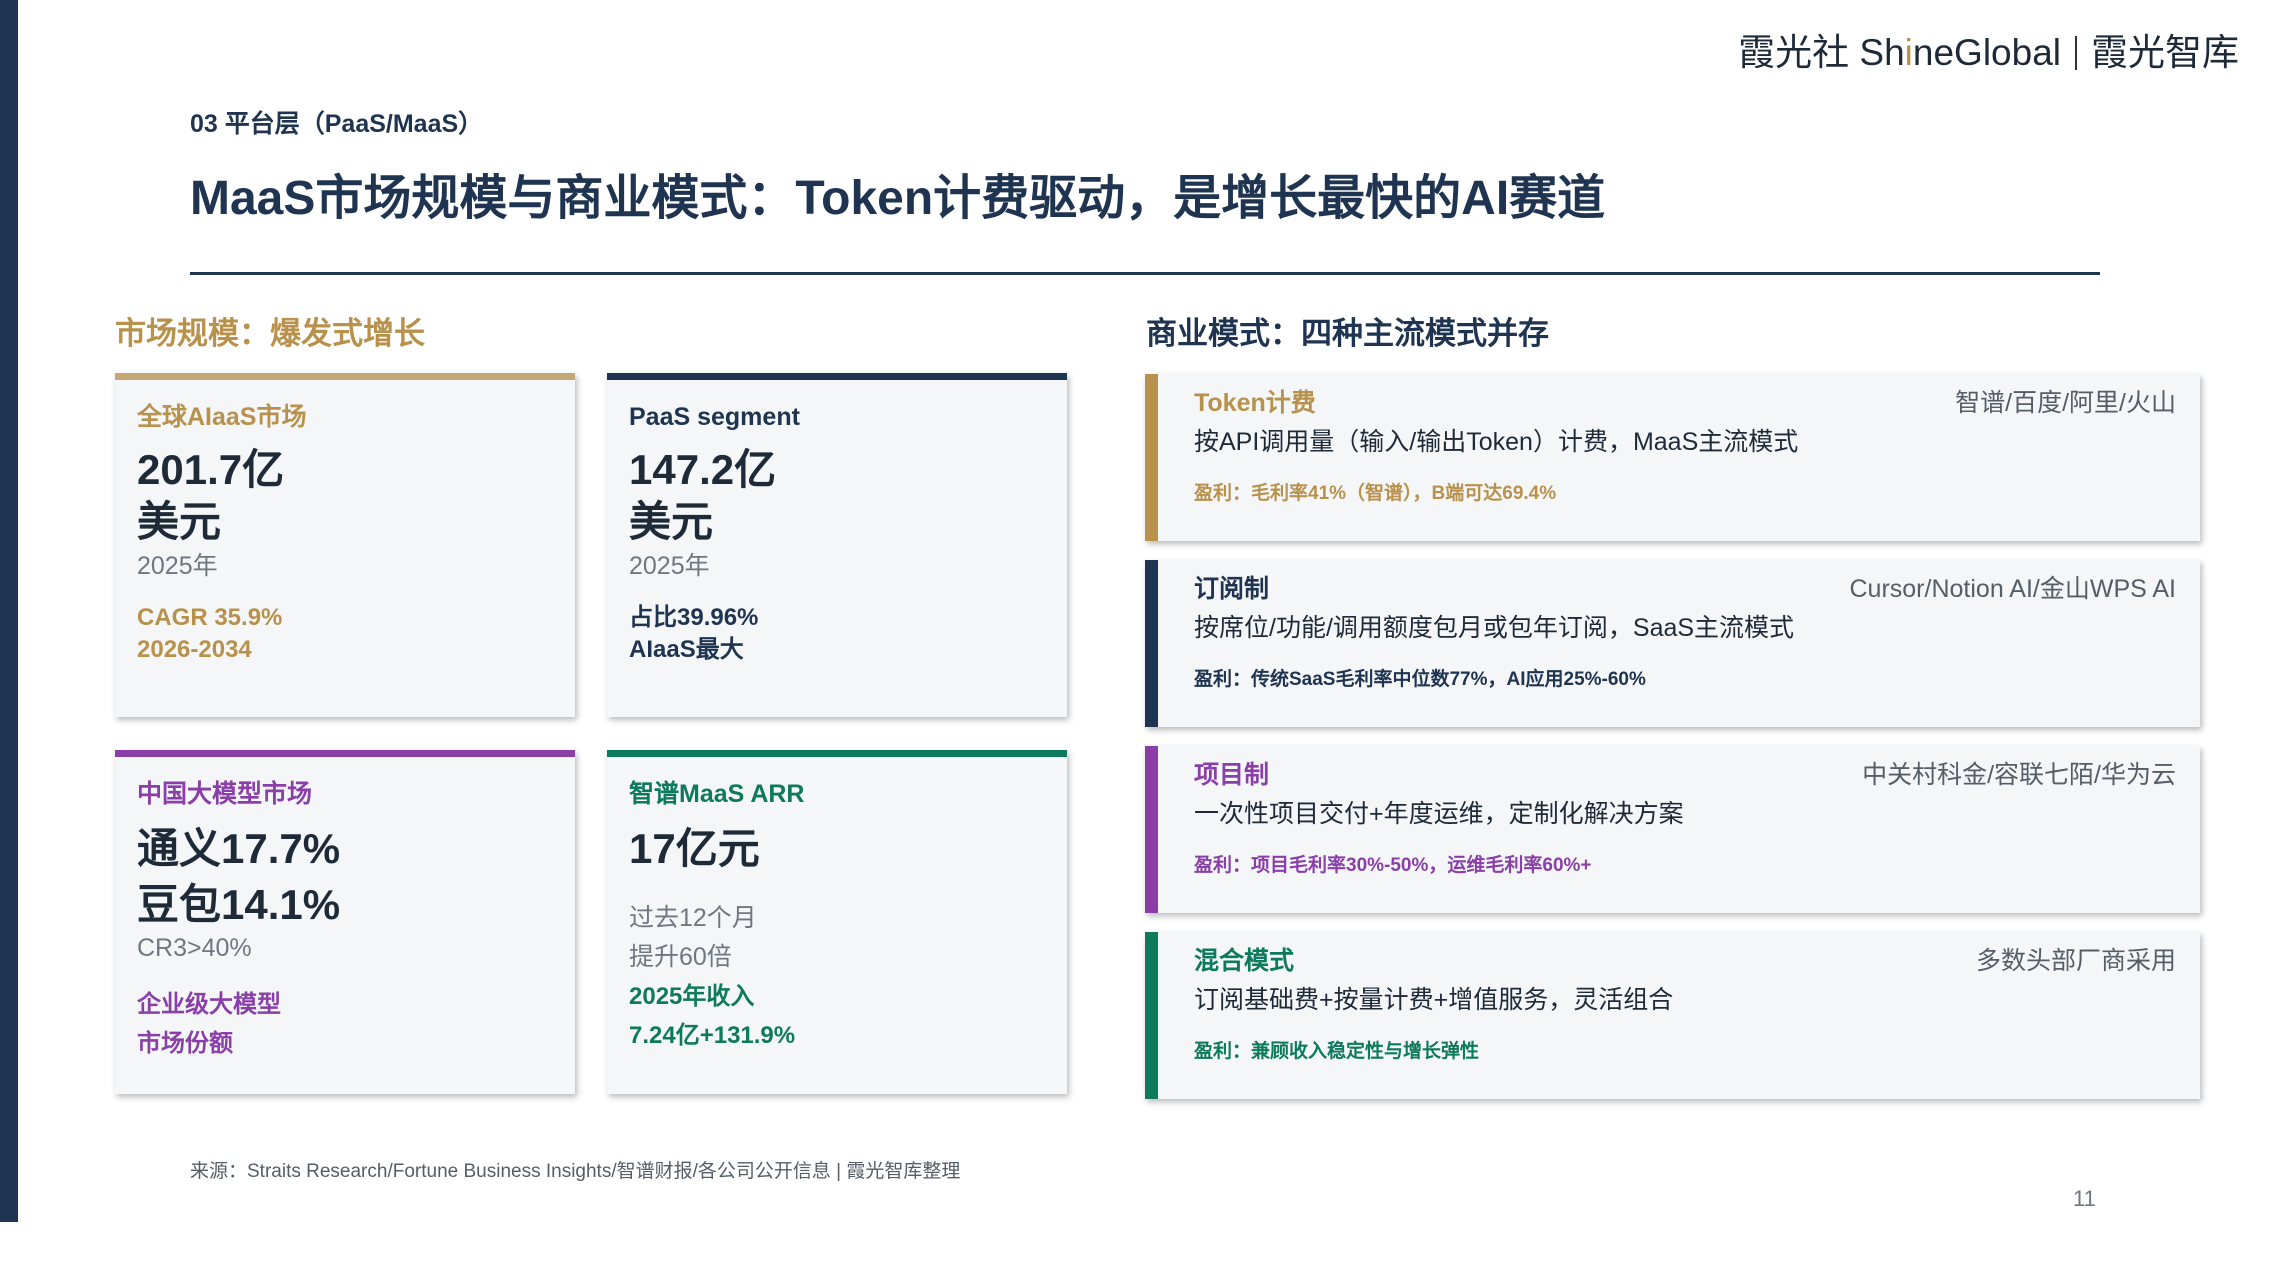  What do you see at coordinates (680, 957) in the screenshot?
I see `card-sub-2: 提升60倍` at bounding box center [680, 957].